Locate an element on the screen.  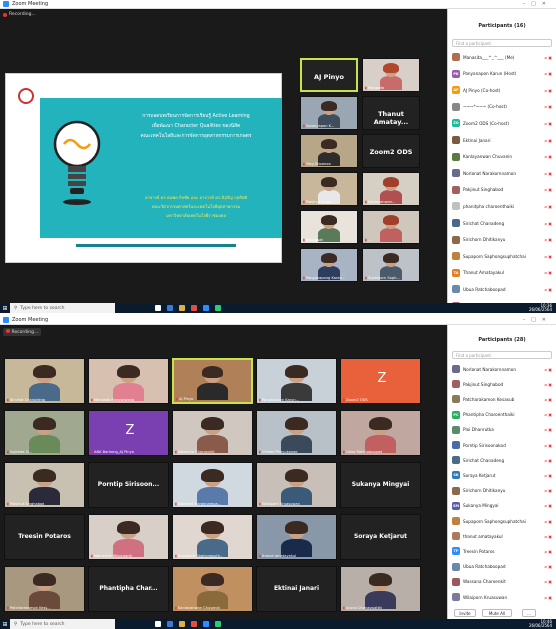
participant-row: AP AJ Pinyo (Co-host) ⌀ ▣ is located at coordinates (502, 90).